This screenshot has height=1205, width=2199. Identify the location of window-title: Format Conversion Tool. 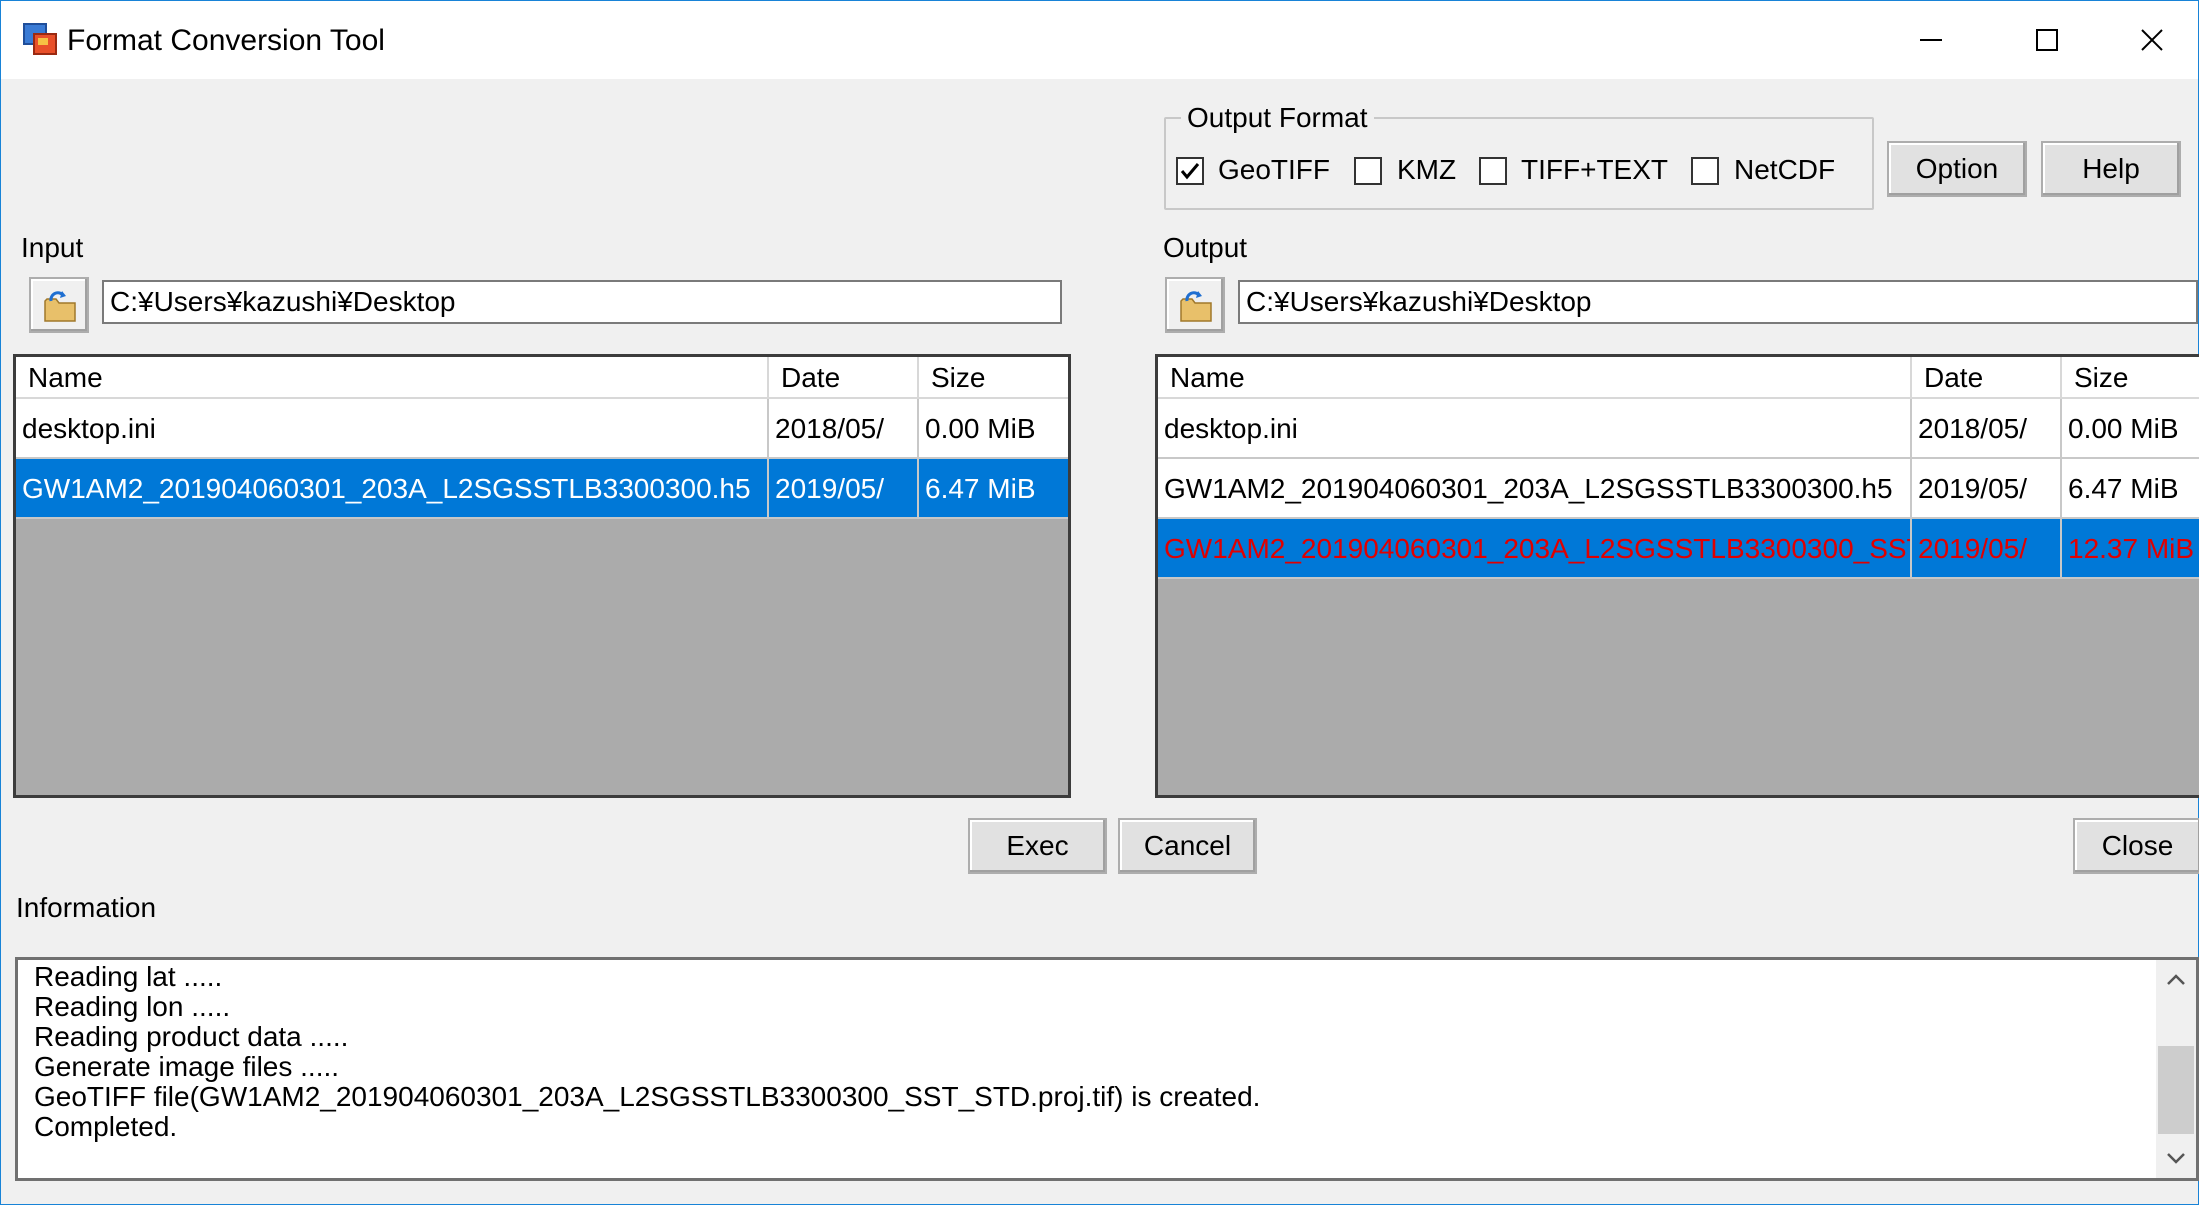
(226, 40).